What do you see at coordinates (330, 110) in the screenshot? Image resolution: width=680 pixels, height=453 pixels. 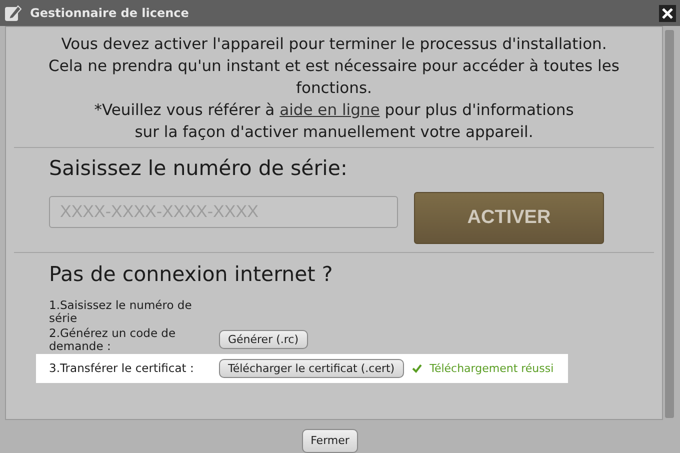 I see `help-link: aide en ligne` at bounding box center [330, 110].